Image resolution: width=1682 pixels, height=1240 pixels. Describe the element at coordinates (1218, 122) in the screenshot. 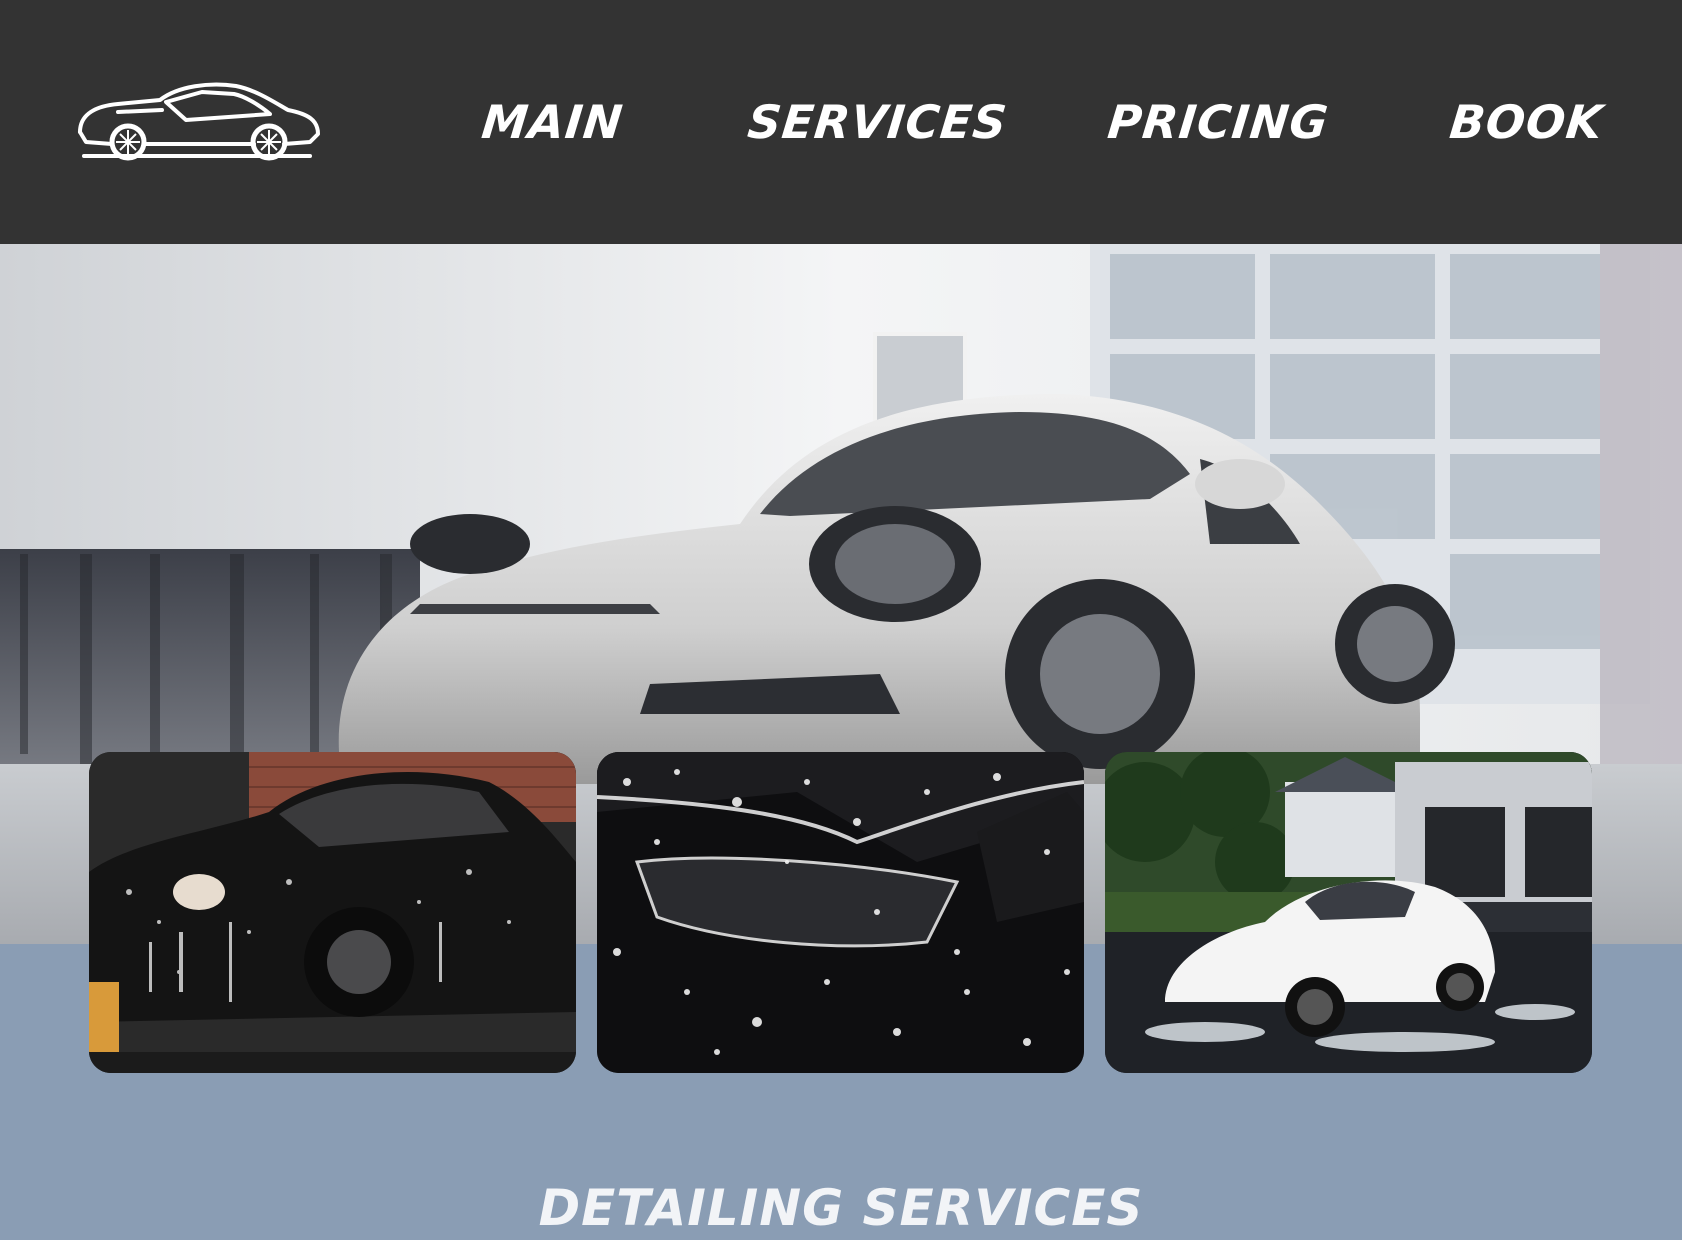

I see `nav-pricing: PRICING` at that location.